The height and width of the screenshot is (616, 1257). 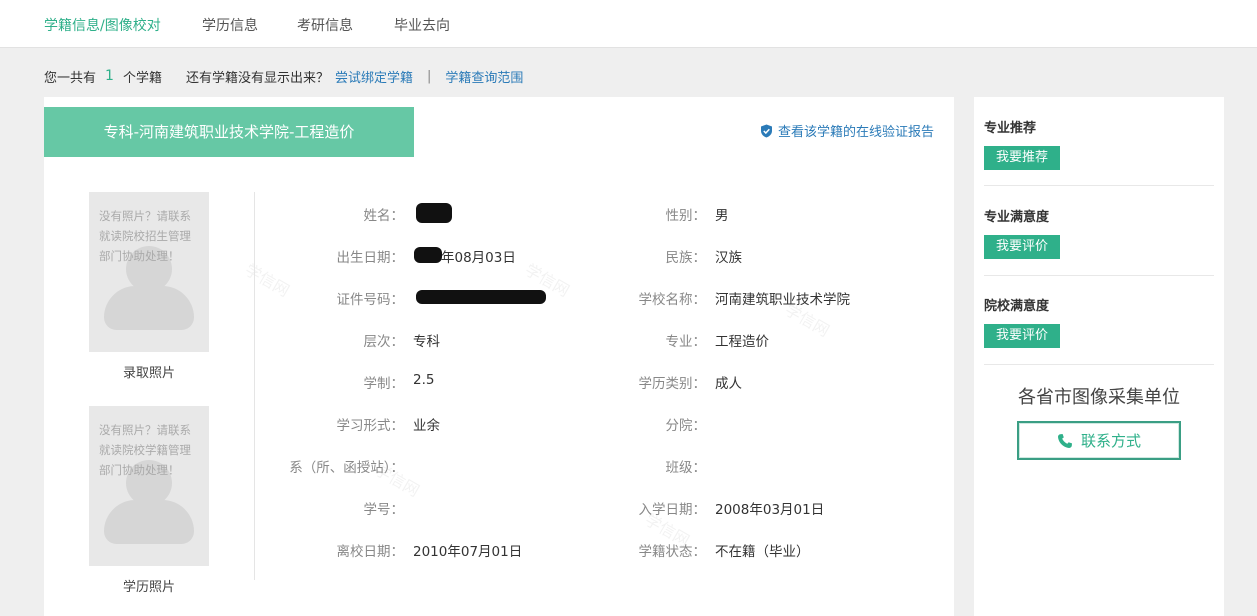 What do you see at coordinates (478, 258) in the screenshot?
I see `field-value: 年08月03日` at bounding box center [478, 258].